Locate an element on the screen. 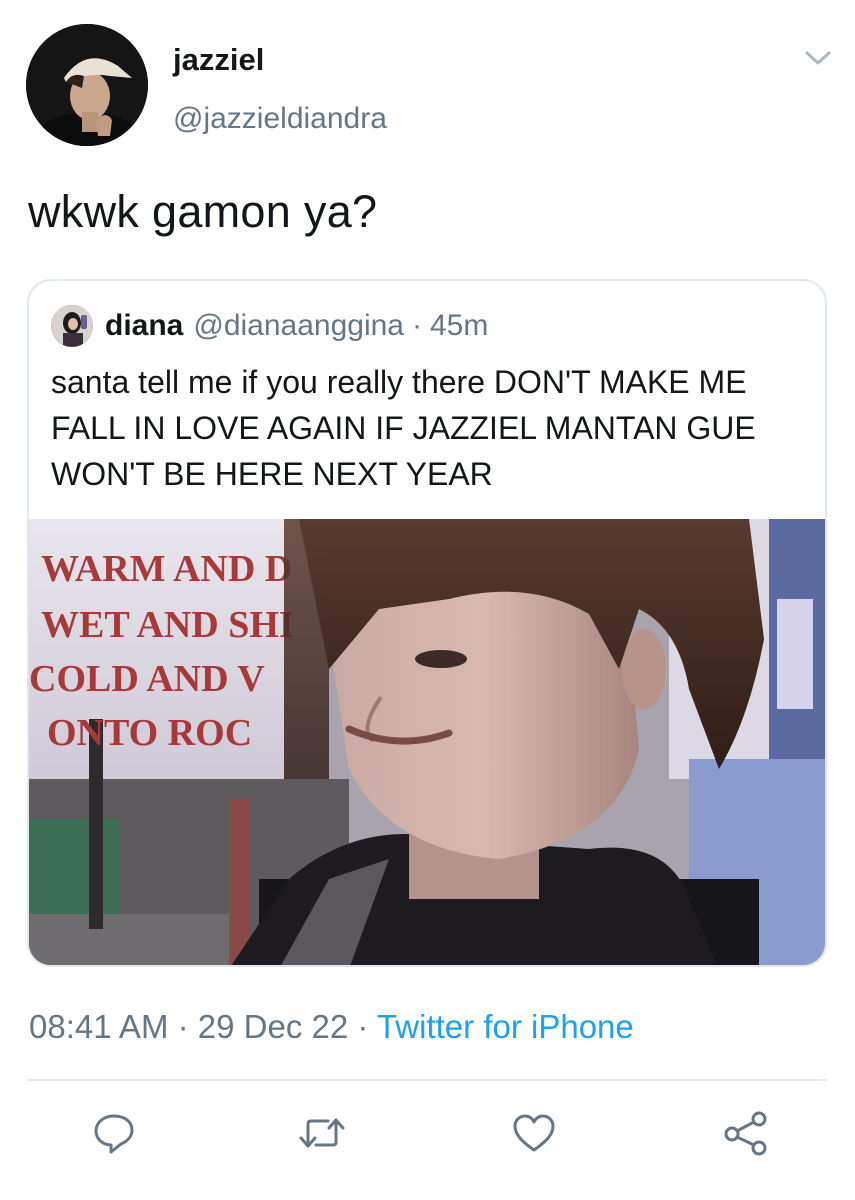 The width and height of the screenshot is (855, 1200). share-button is located at coordinates (746, 1133).